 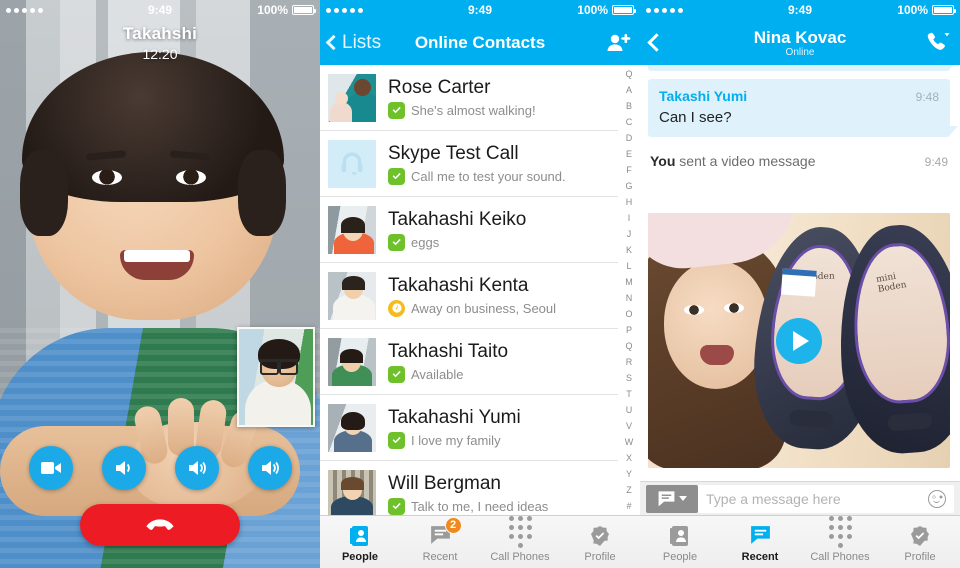 I want to click on chevron-down-icon, so click(x=683, y=498).